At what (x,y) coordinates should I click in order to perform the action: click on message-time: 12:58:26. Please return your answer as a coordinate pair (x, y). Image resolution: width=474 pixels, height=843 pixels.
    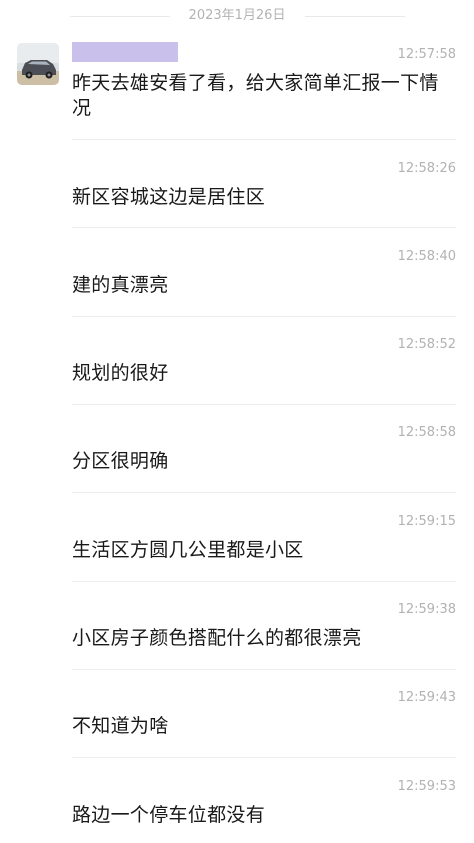
    Looking at the image, I should click on (426, 168).